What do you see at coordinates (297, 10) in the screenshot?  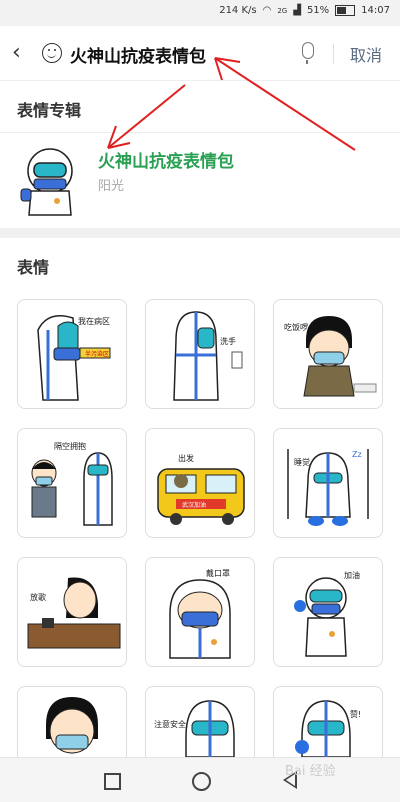 I see `signal-icon: ▟` at bounding box center [297, 10].